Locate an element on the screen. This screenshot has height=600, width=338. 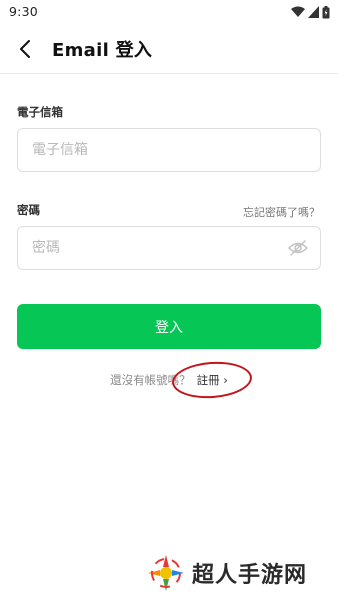
password-label: 密碼 is located at coordinates (28, 210).